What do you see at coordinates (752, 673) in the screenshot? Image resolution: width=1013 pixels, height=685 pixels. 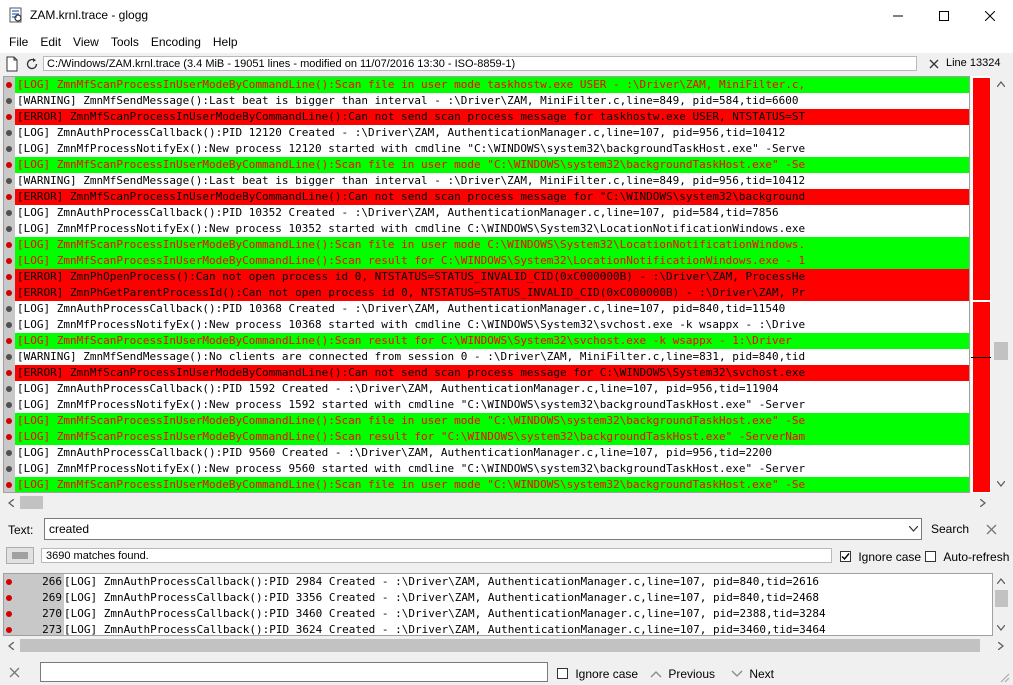 I see `find-next-button: Next` at bounding box center [752, 673].